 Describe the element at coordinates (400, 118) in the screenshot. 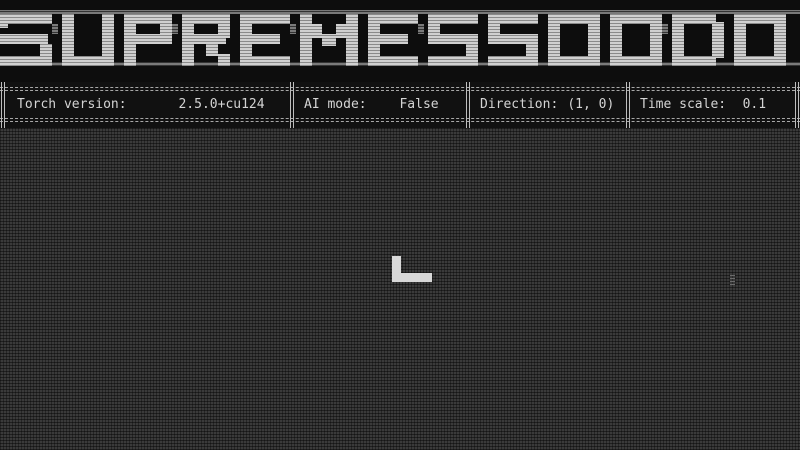

I see `status-border-bottom-inner` at that location.